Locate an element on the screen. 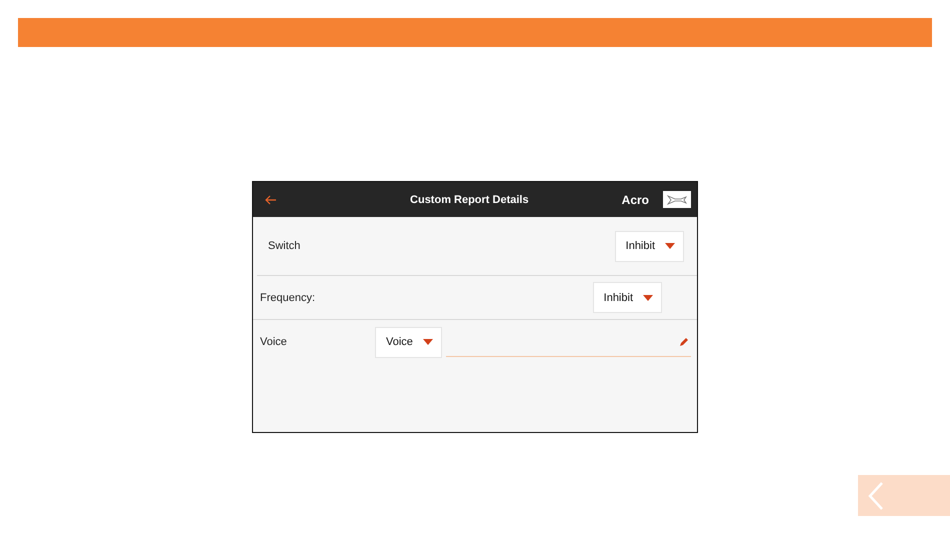 This screenshot has width=950, height=534. model-name: Acro is located at coordinates (635, 199).